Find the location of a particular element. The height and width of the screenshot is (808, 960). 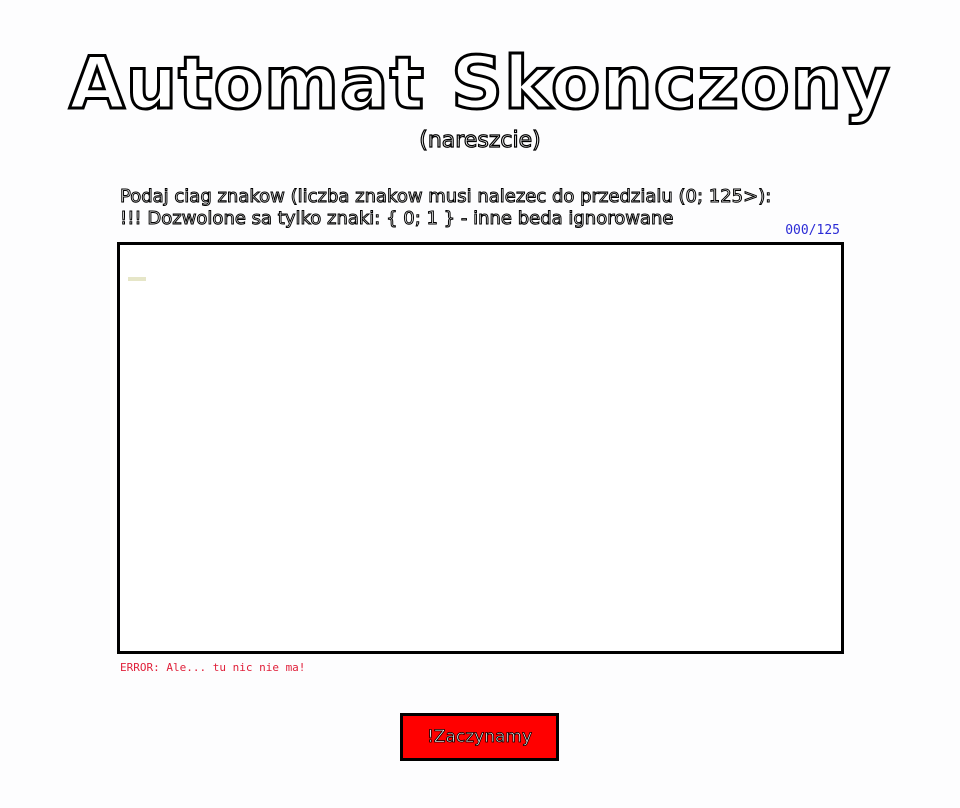

error-message: ERROR: Ale... tu nic nie ma! is located at coordinates (213, 667).